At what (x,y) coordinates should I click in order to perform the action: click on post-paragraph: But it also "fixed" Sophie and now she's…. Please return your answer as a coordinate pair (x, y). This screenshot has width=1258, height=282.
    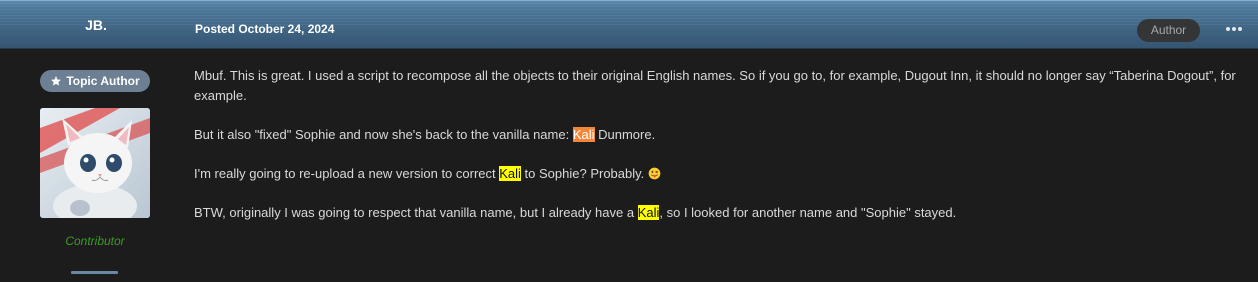
    Looking at the image, I should click on (719, 135).